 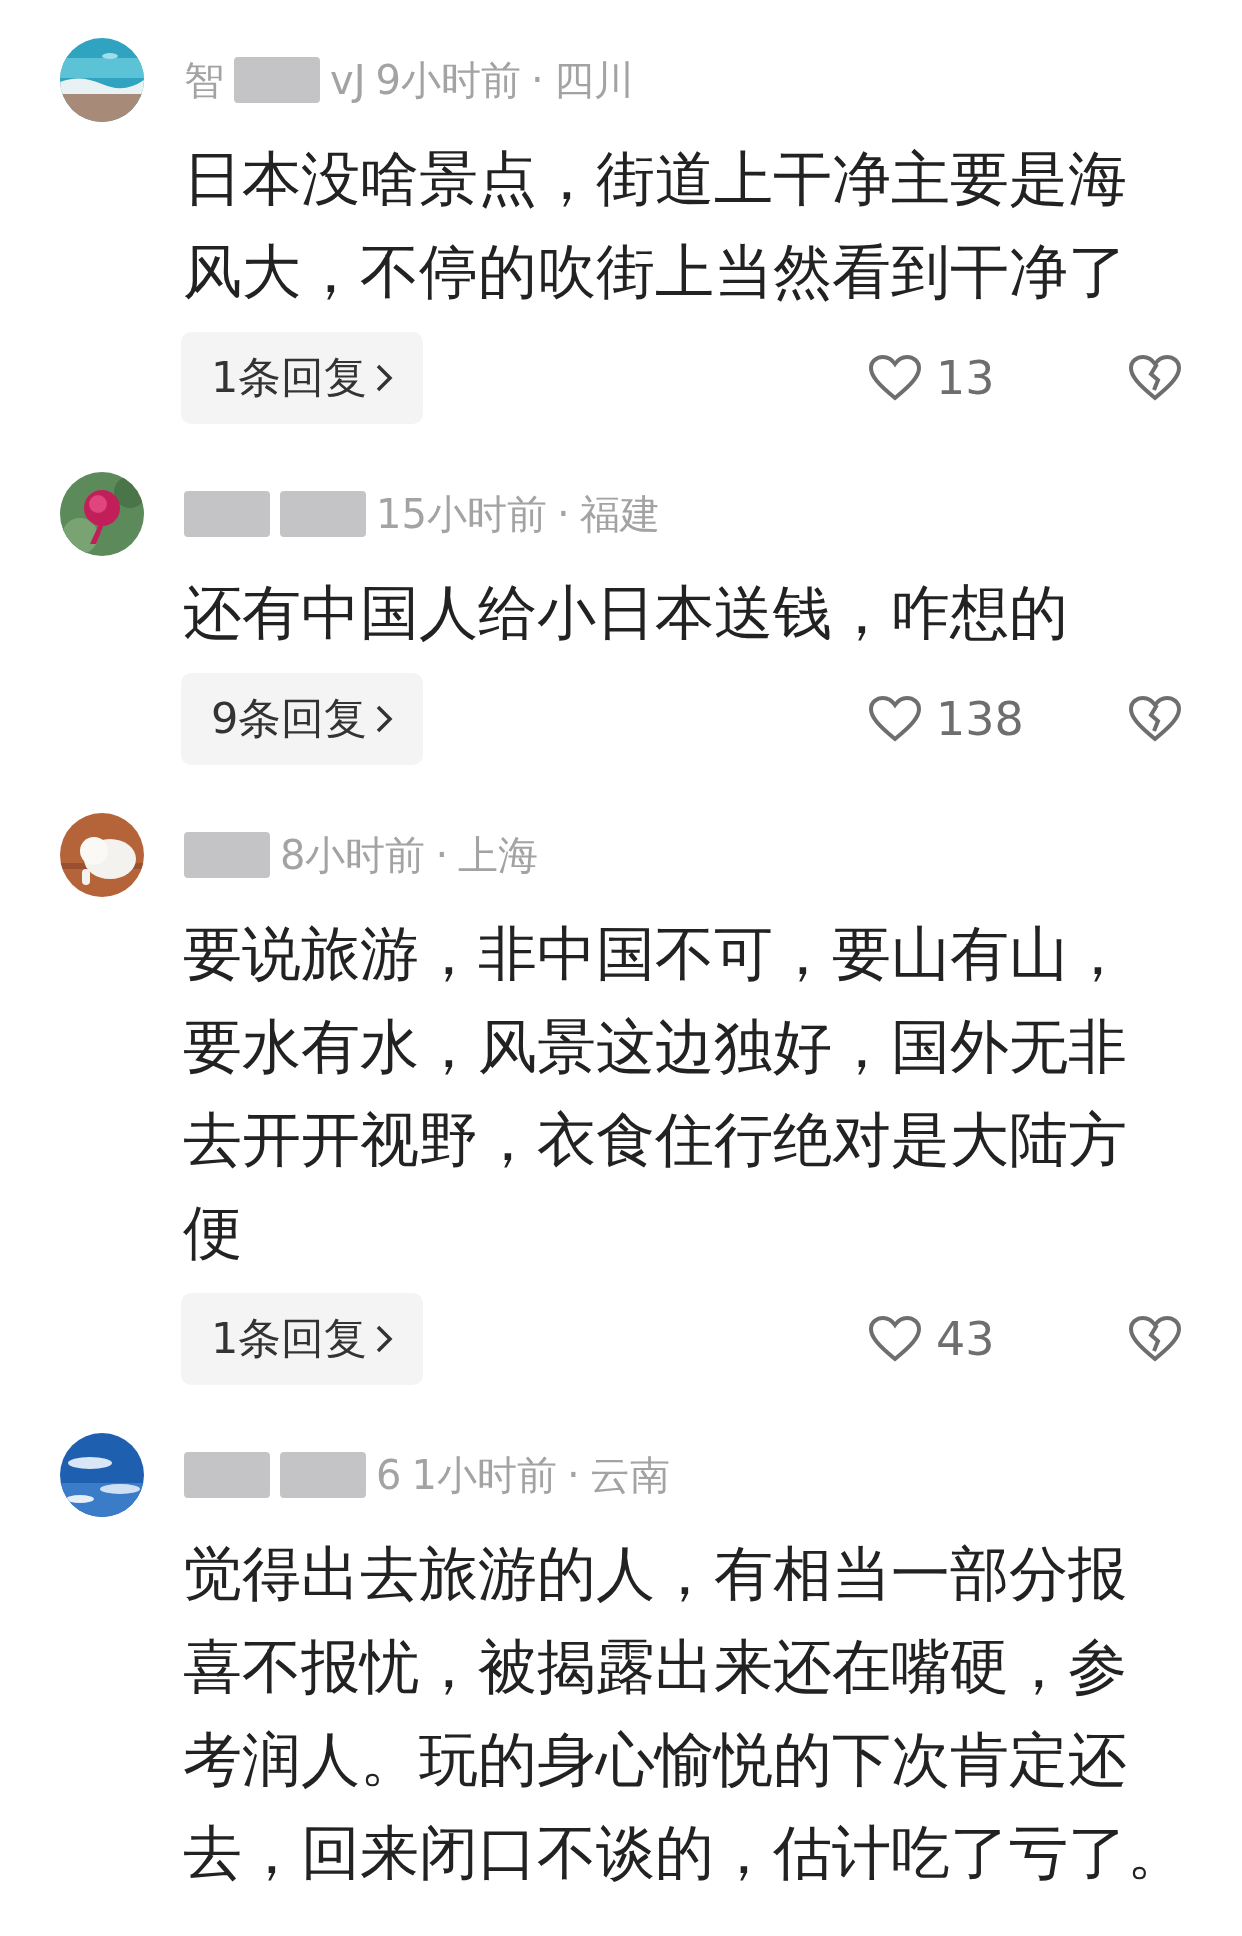 What do you see at coordinates (204, 80) in the screenshot?
I see `username-fragment: 智` at bounding box center [204, 80].